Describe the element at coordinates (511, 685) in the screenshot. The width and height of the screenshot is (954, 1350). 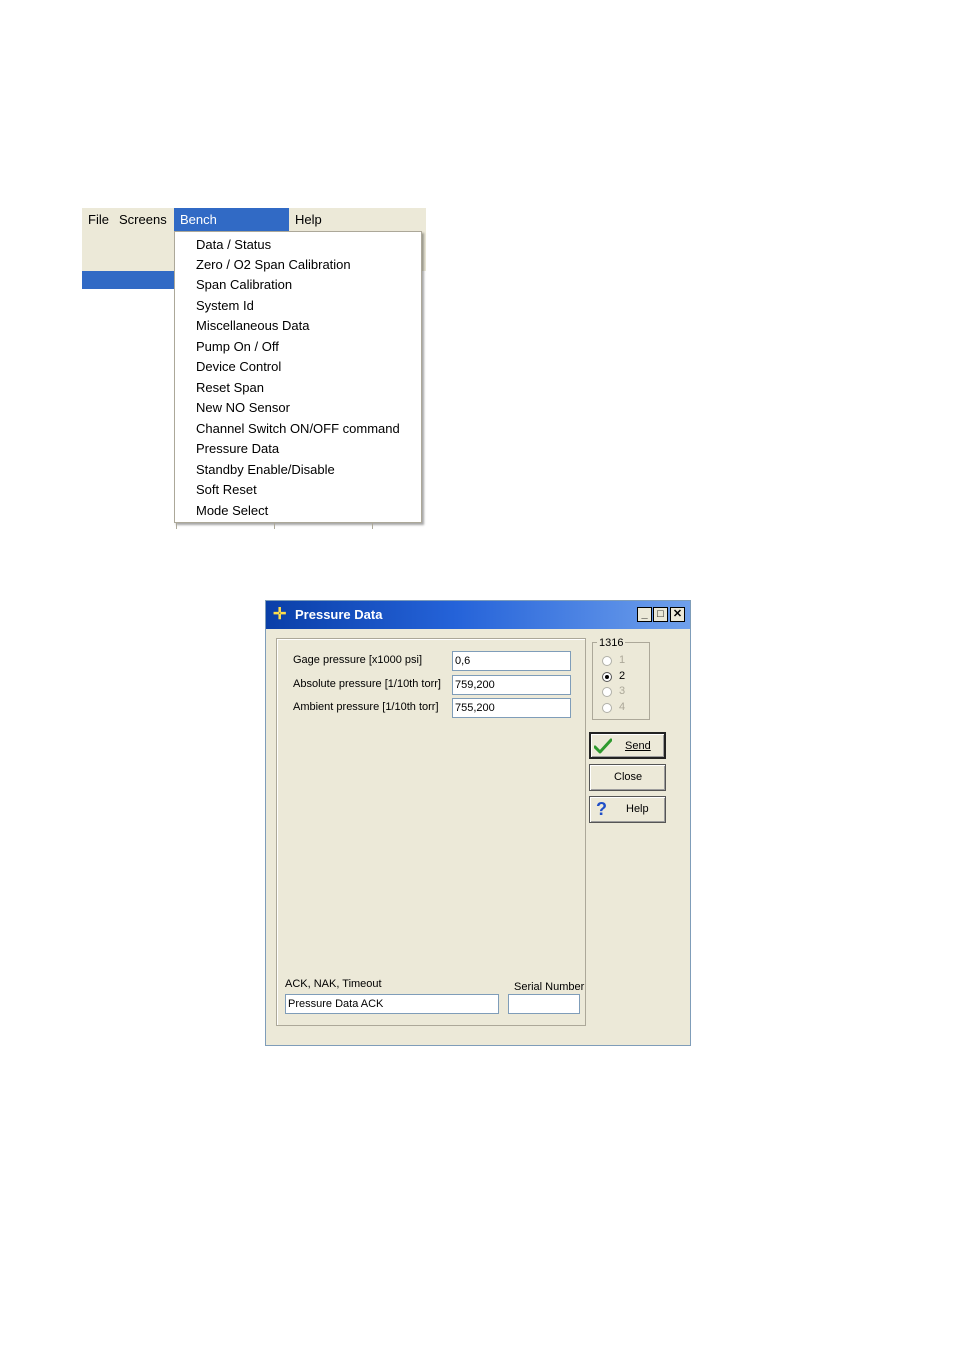
I see `absolute-pressure-field: 759,200` at that location.